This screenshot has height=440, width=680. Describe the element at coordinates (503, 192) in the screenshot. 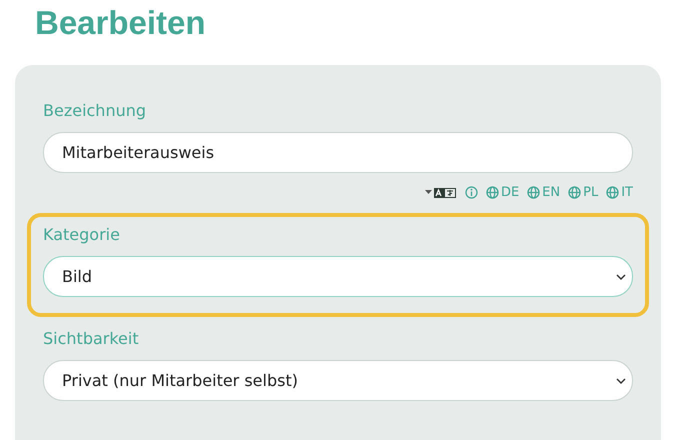

I see `language-link: DE` at that location.